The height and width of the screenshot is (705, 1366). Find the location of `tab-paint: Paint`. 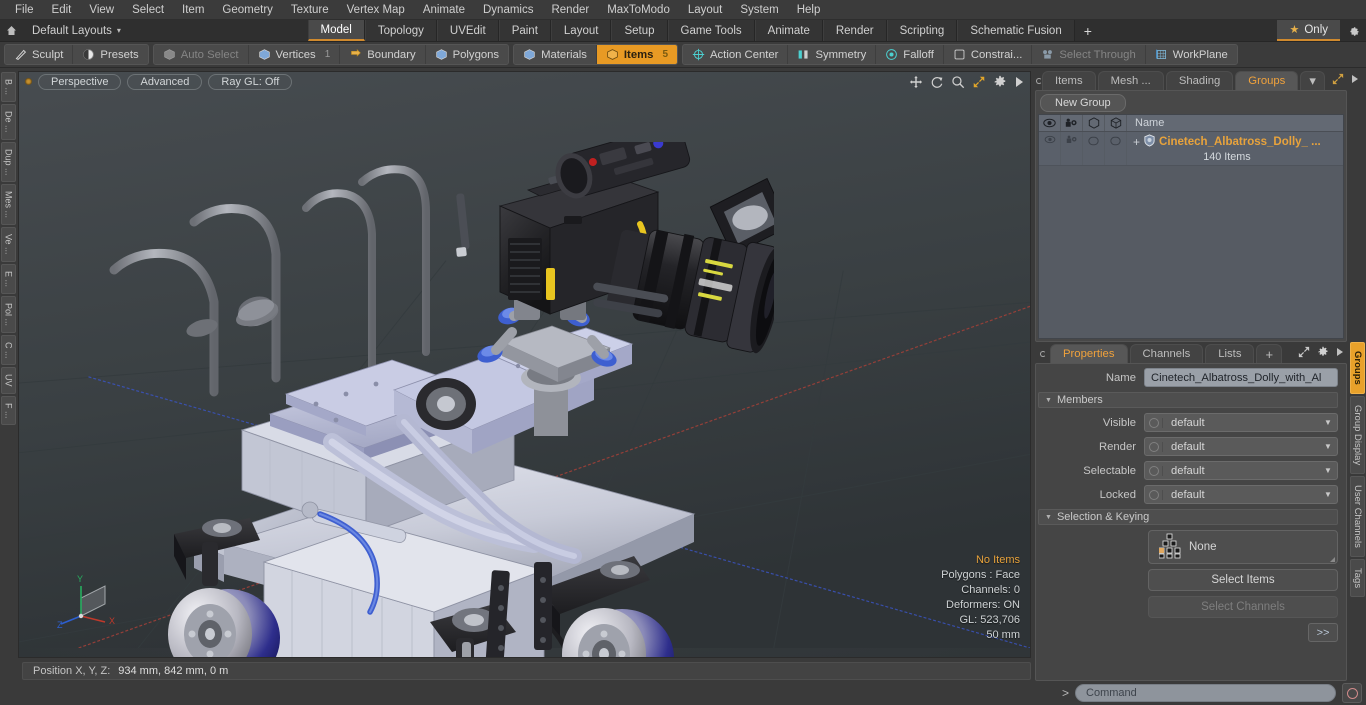

tab-paint: Paint is located at coordinates (524, 30).